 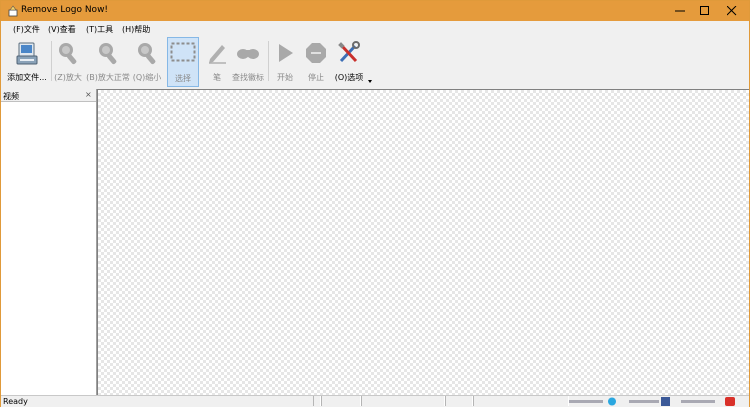 What do you see at coordinates (49, 242) in the screenshot?
I see `video-pane: 视频 ×` at bounding box center [49, 242].